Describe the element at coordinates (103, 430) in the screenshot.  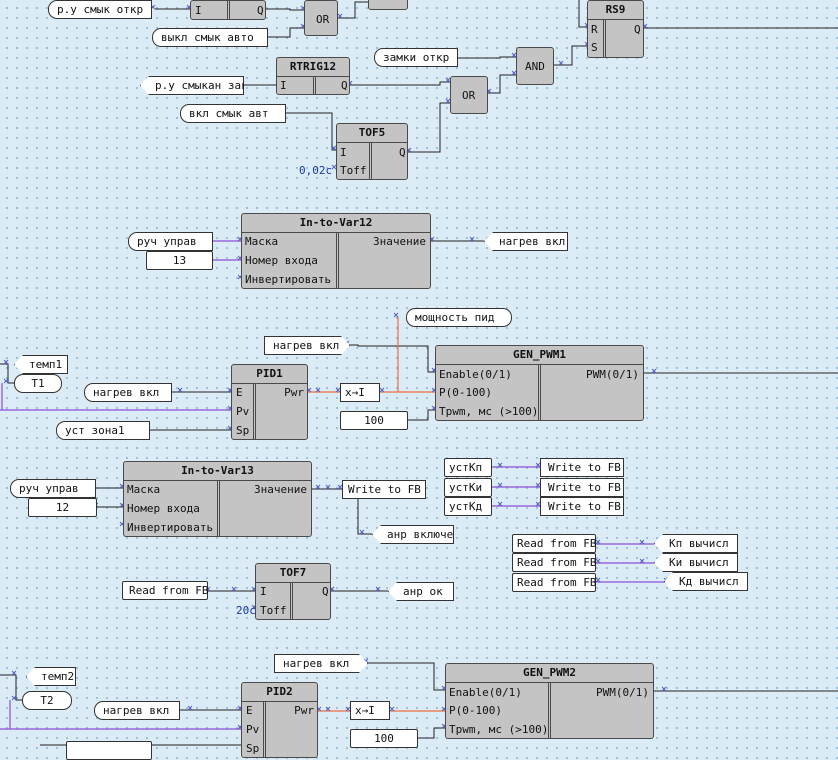
I see `label-ust-zona1: уст зона1` at that location.